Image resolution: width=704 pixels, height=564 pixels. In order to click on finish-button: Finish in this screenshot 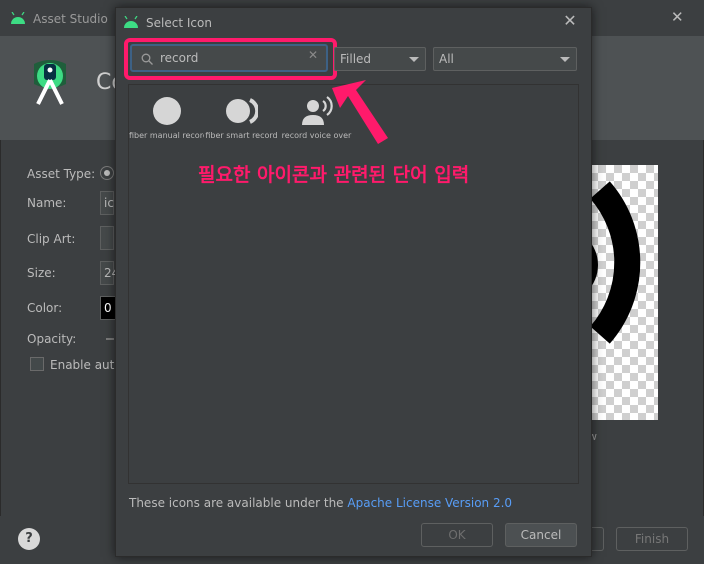, I will do `click(652, 539)`.